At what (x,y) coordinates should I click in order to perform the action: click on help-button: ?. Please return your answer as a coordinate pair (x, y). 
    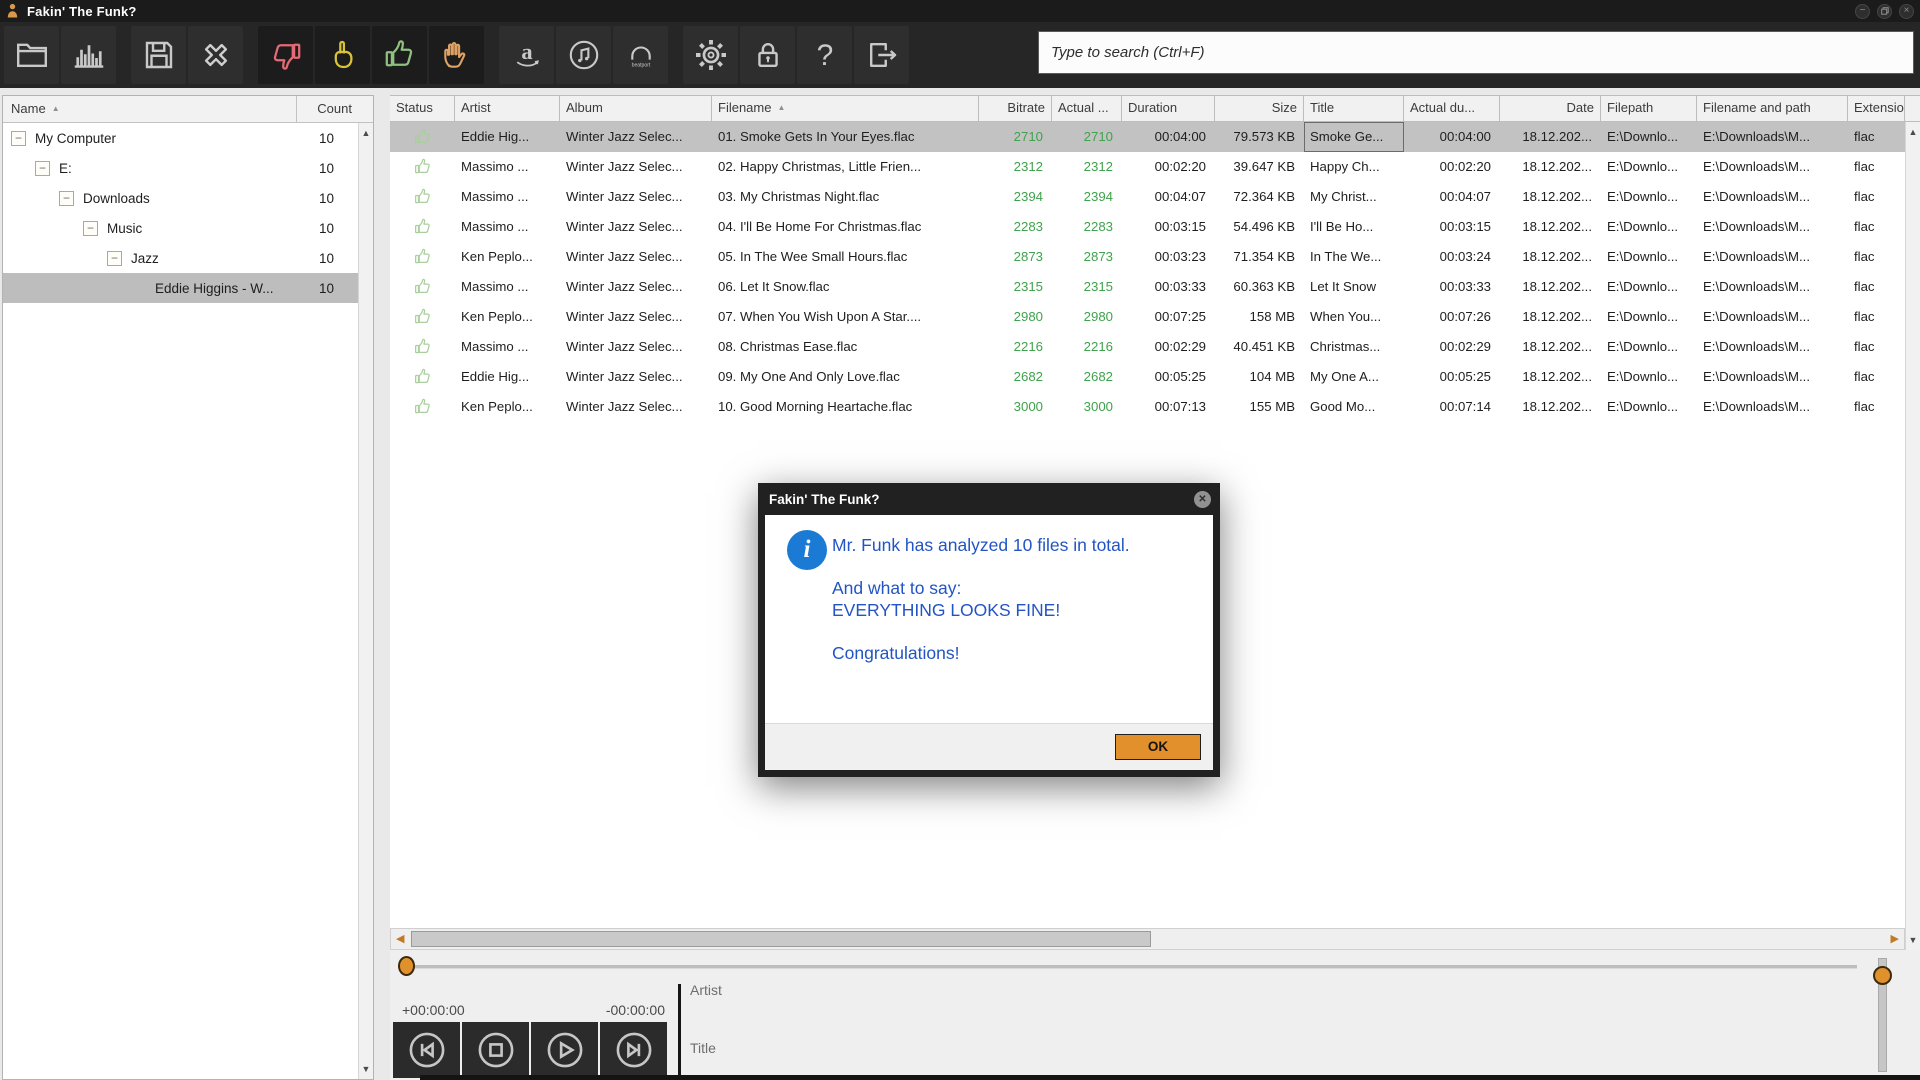
    Looking at the image, I should click on (824, 55).